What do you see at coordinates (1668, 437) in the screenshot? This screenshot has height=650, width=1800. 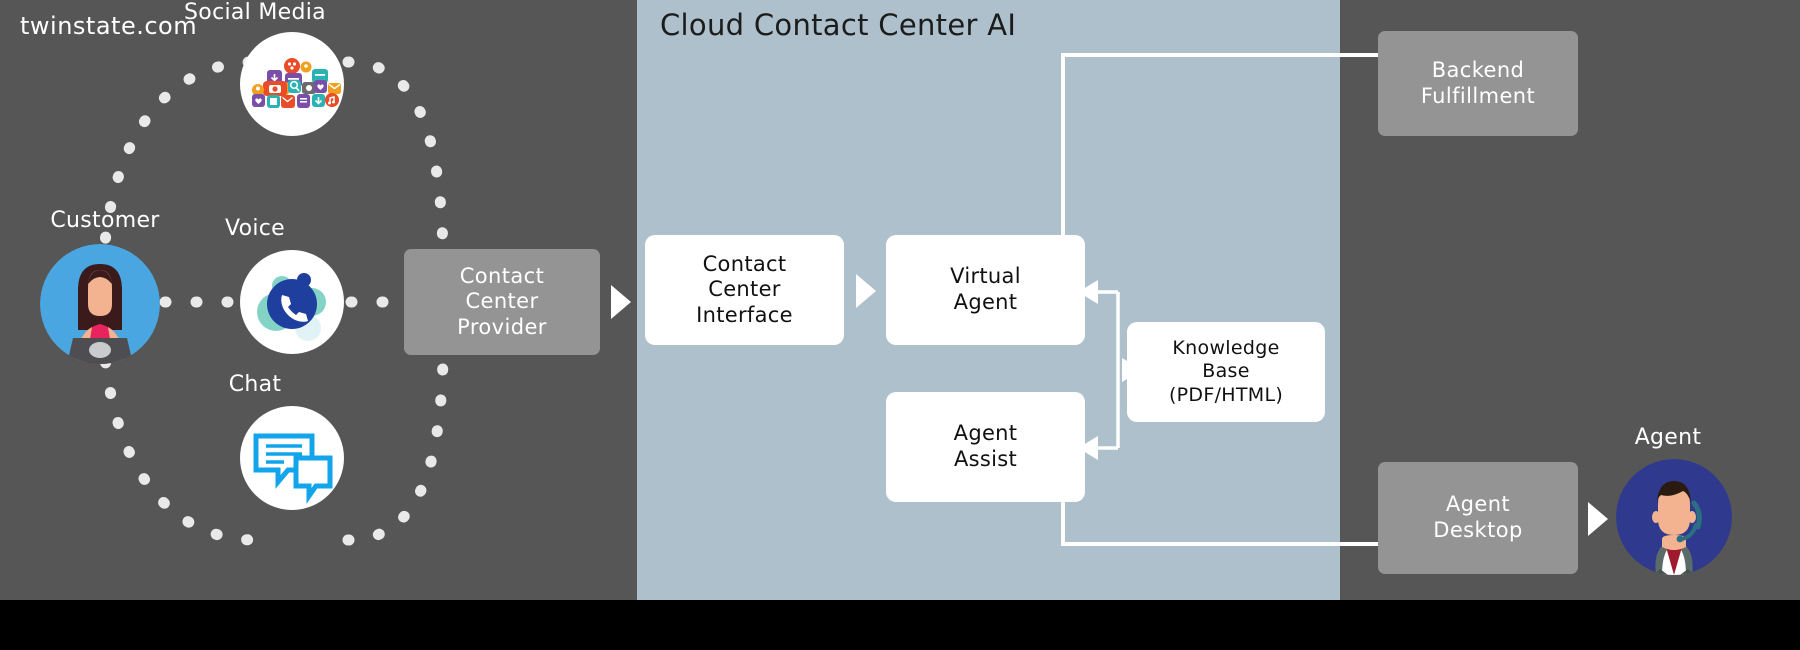 I see `agent-label: Agent` at bounding box center [1668, 437].